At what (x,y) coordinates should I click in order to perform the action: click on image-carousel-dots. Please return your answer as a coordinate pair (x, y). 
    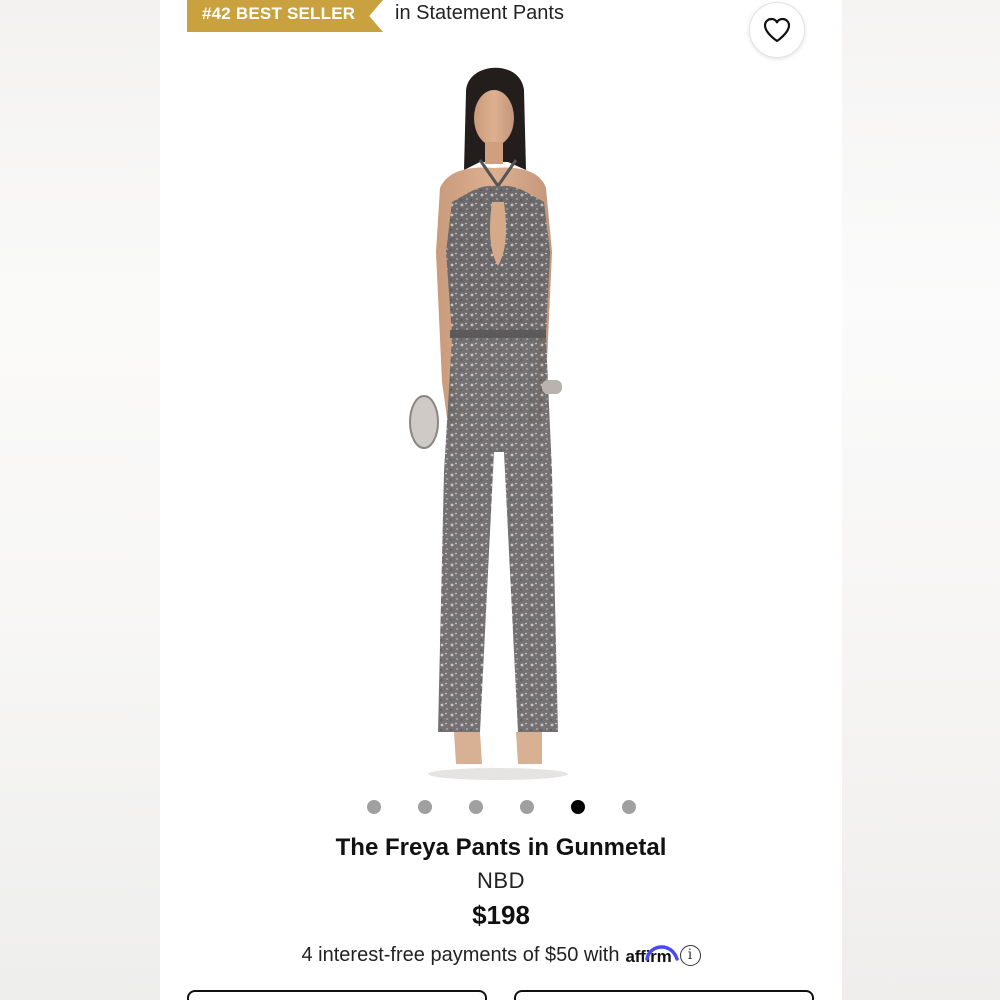
    Looking at the image, I should click on (501, 808).